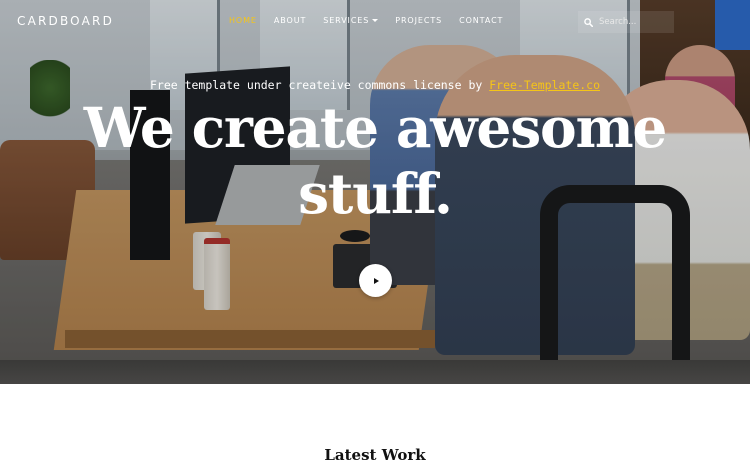 This screenshot has height=460, width=750. I want to click on nav-item-label: HOME, so click(243, 20).